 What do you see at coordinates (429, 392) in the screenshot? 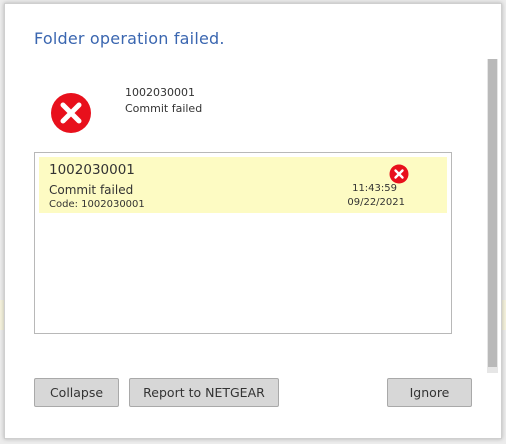
I see `ignore-button: Ignore` at bounding box center [429, 392].